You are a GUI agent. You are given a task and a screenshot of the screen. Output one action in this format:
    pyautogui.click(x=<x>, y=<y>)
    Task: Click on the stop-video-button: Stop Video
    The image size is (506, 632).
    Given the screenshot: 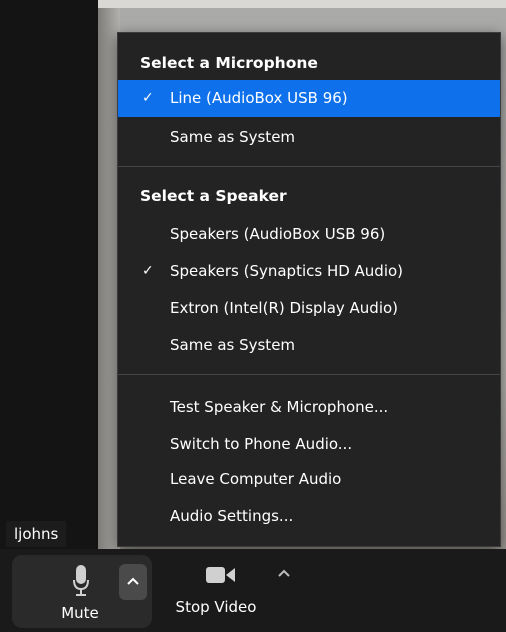 What is the action you would take?
    pyautogui.click(x=216, y=594)
    